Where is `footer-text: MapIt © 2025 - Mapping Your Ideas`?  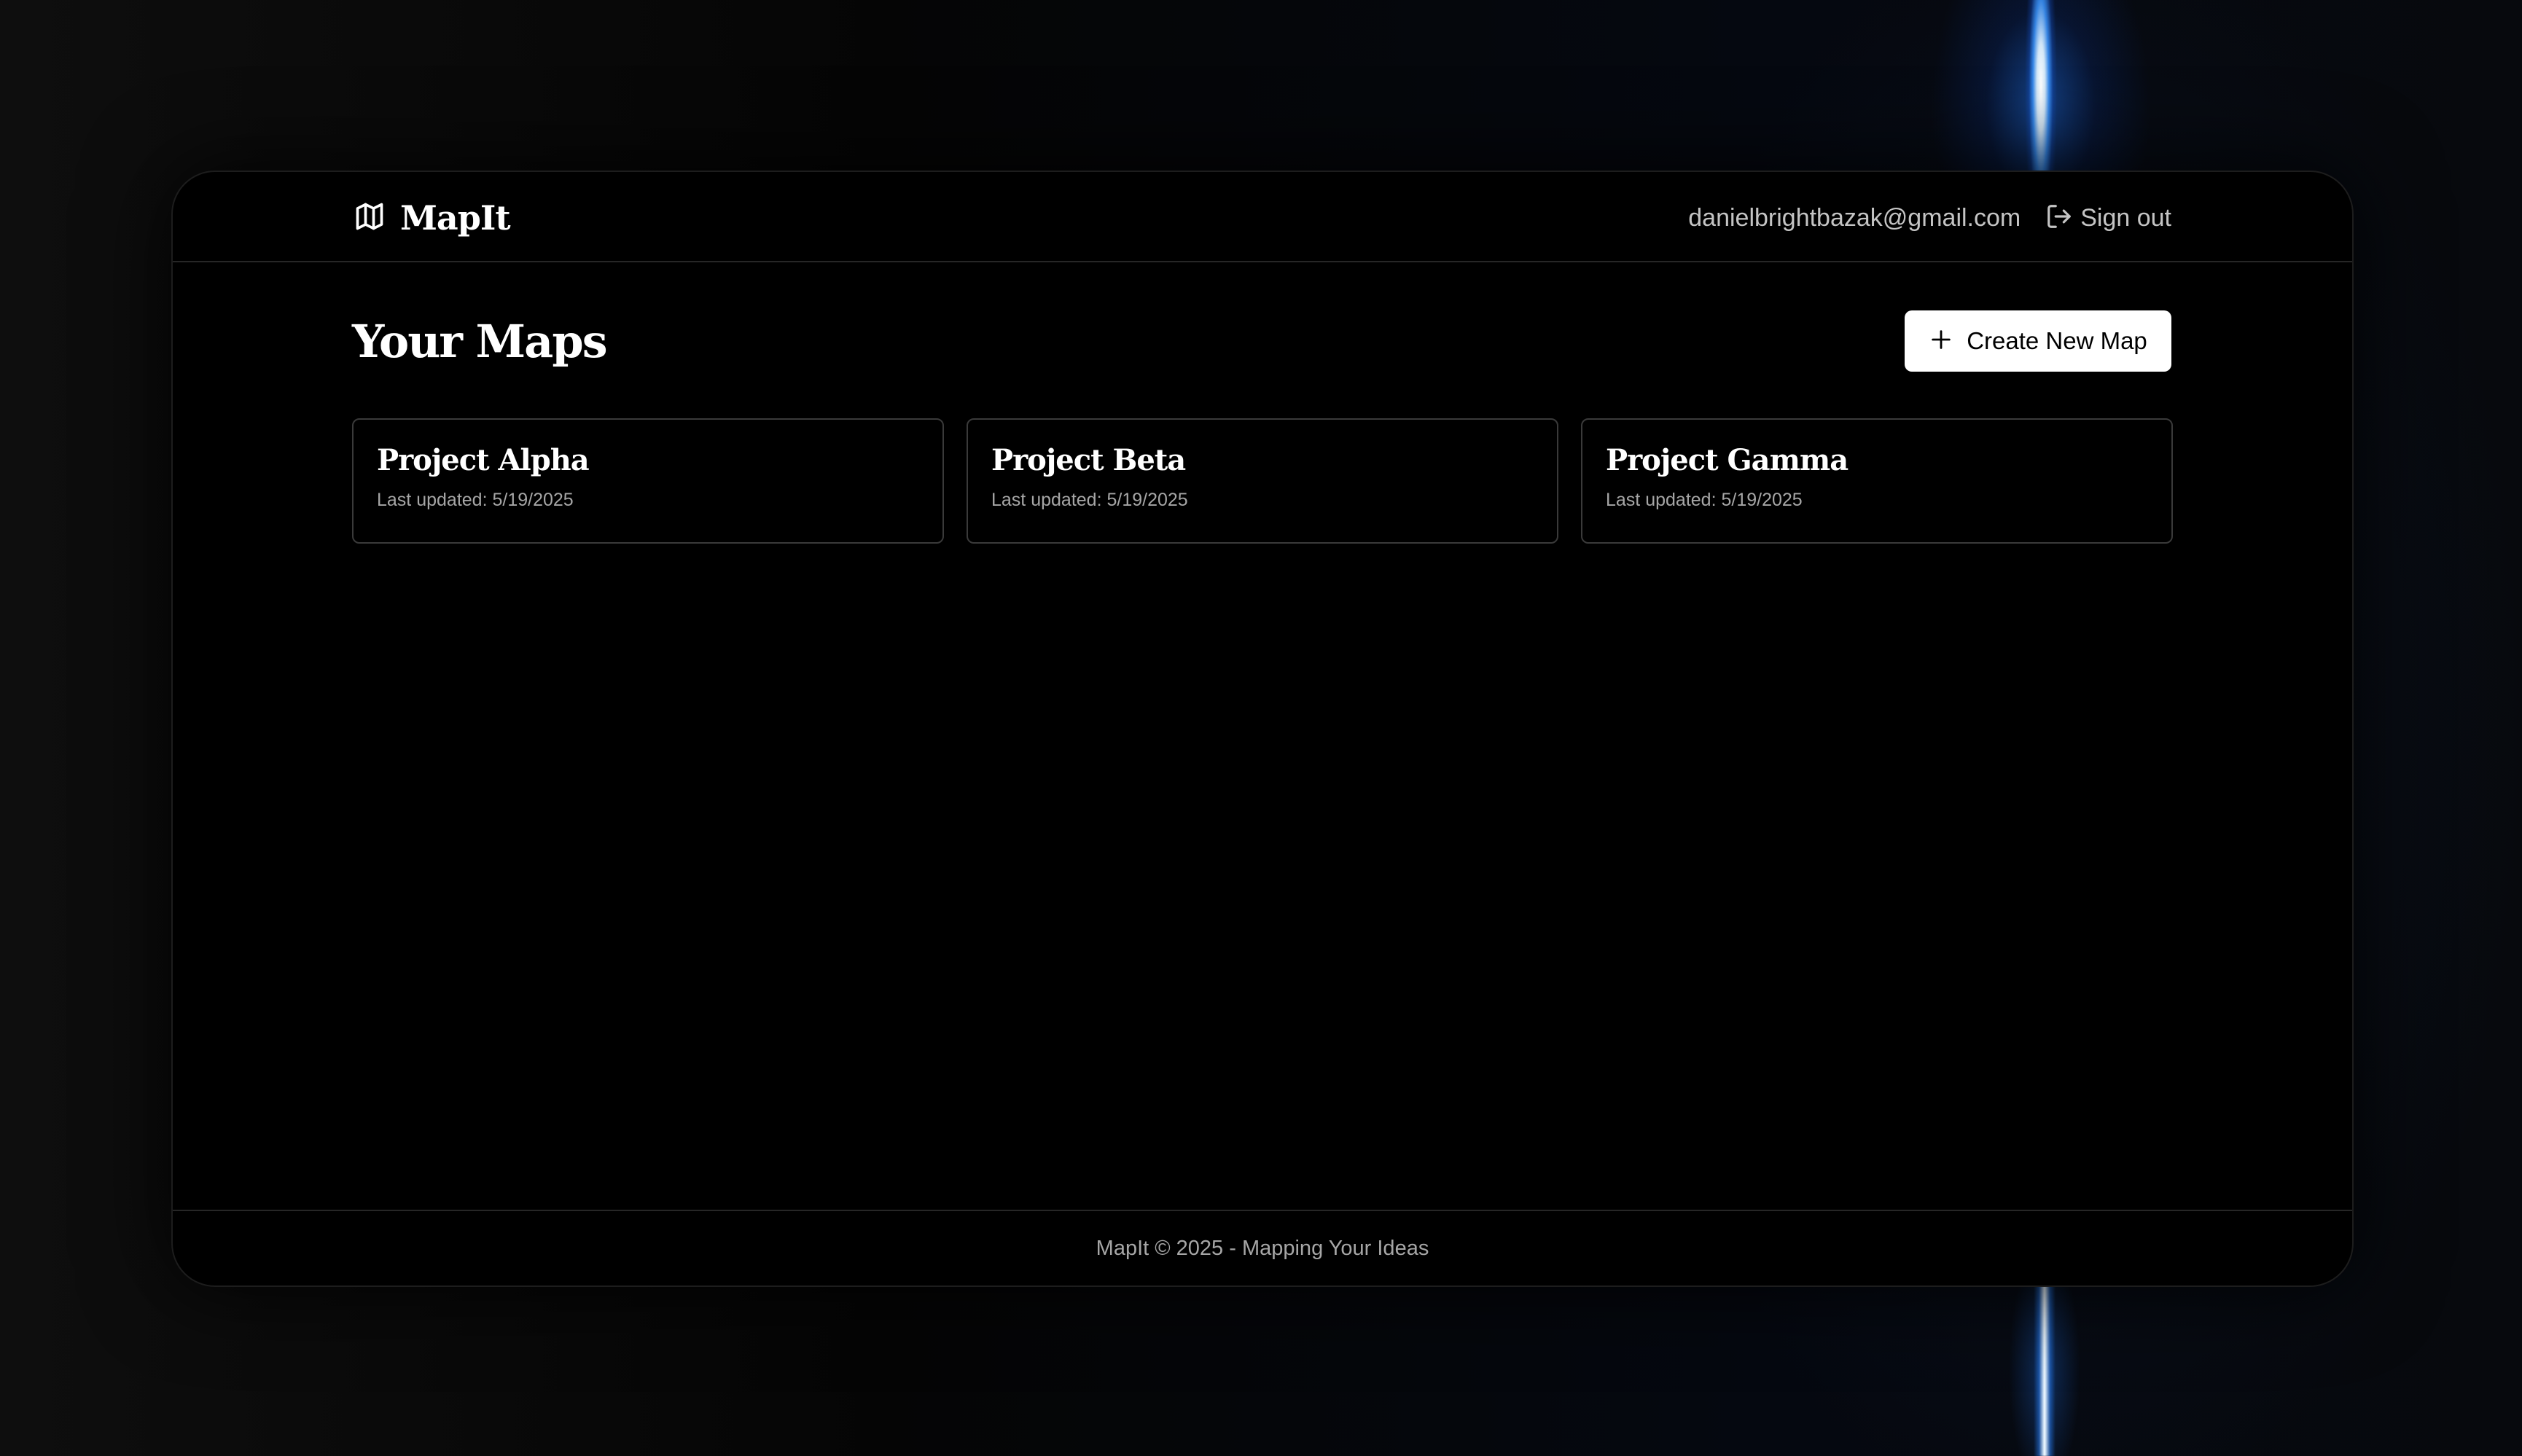 footer-text: MapIt © 2025 - Mapping Your Ideas is located at coordinates (1262, 1248).